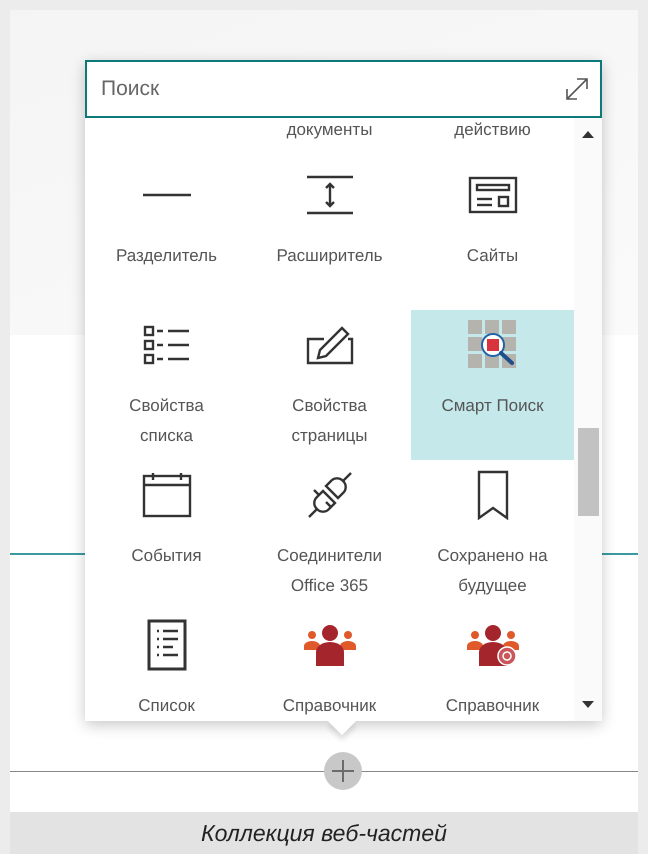  I want to click on web-part-label: Расширитель, so click(329, 256).